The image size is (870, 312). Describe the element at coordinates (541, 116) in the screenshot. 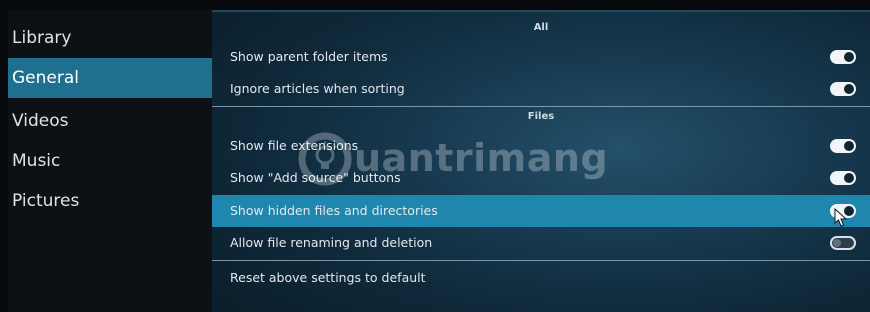

I see `group-header-files: Files` at that location.